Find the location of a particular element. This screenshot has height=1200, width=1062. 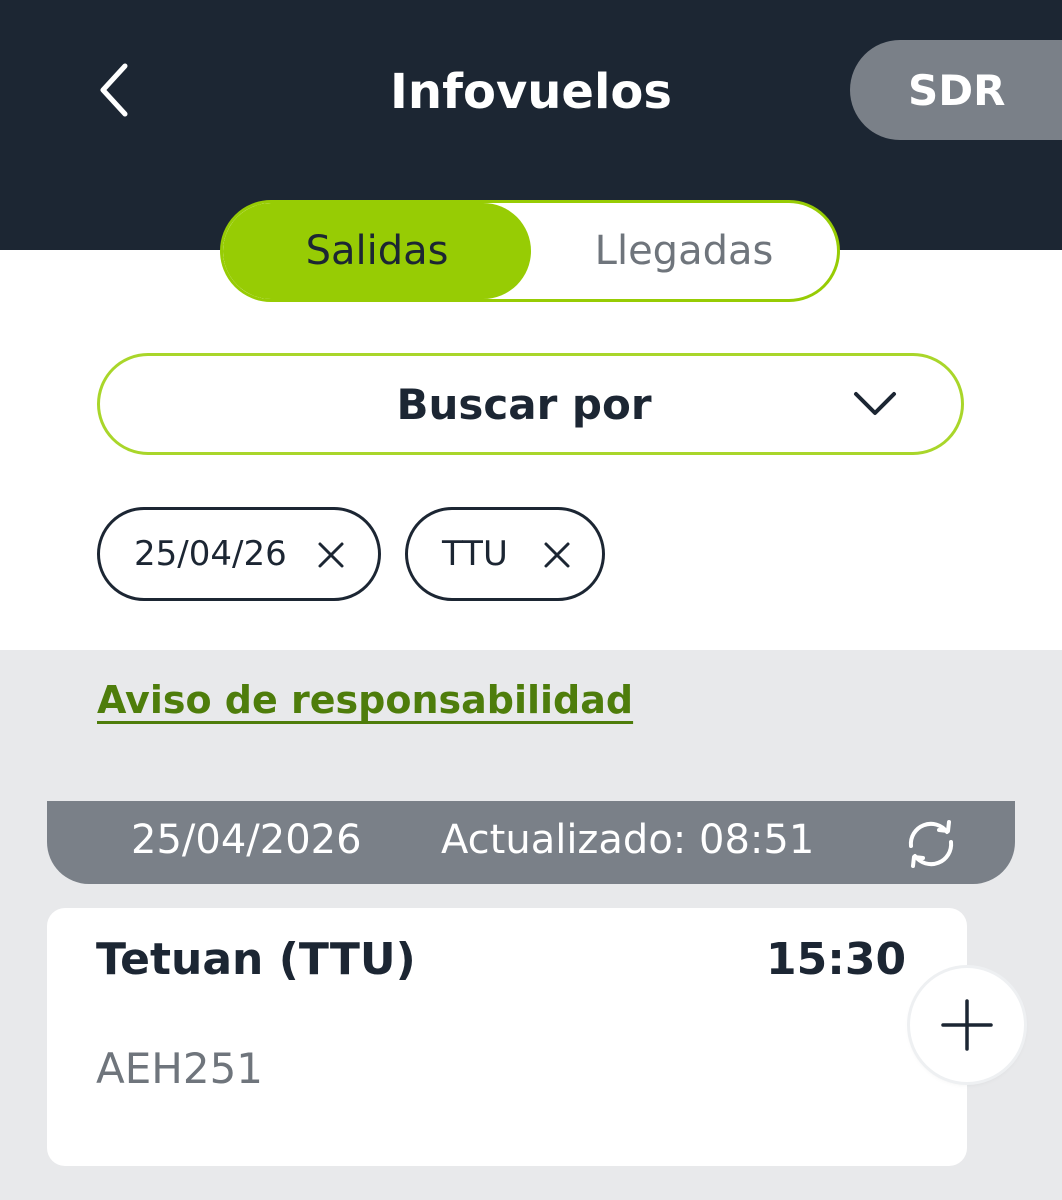

chevron-down-icon is located at coordinates (875, 403).